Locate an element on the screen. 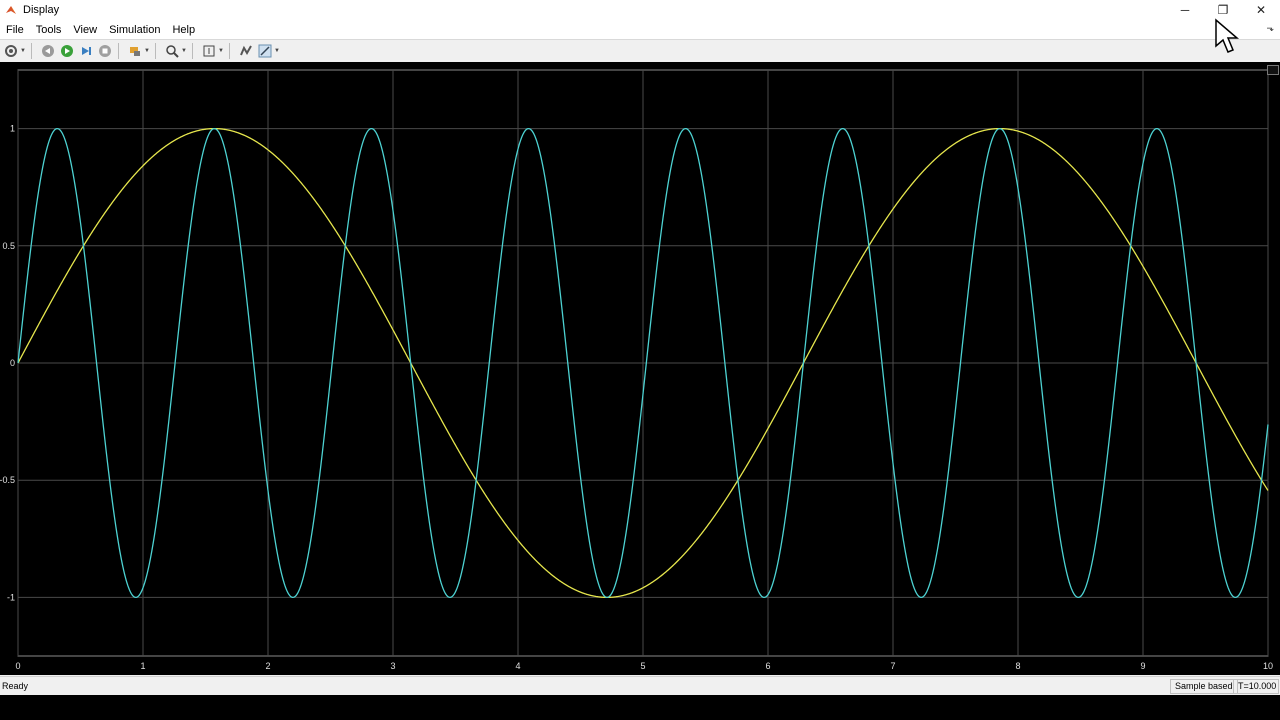 This screenshot has width=1280, height=720. menu-help: Help is located at coordinates (183, 30).